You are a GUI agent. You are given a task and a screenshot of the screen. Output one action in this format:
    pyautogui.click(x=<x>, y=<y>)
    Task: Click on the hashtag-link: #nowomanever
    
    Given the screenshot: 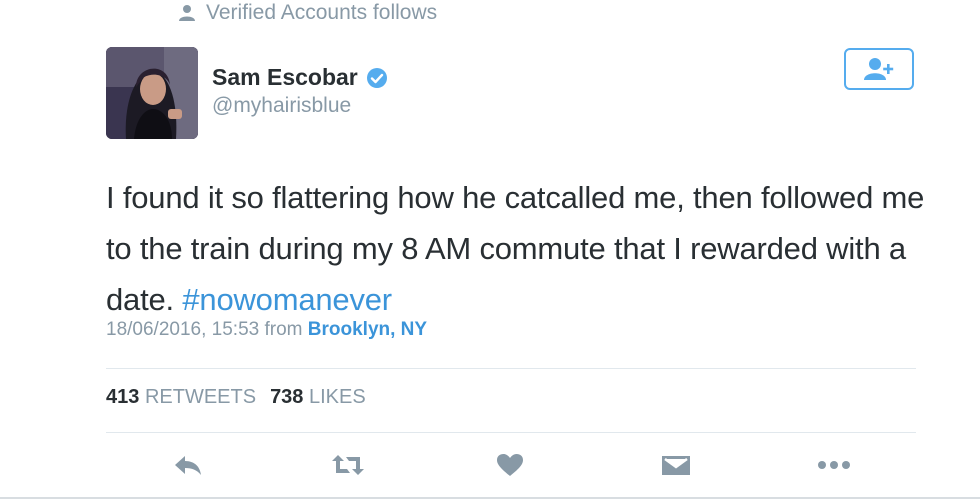 What is the action you would take?
    pyautogui.click(x=287, y=299)
    